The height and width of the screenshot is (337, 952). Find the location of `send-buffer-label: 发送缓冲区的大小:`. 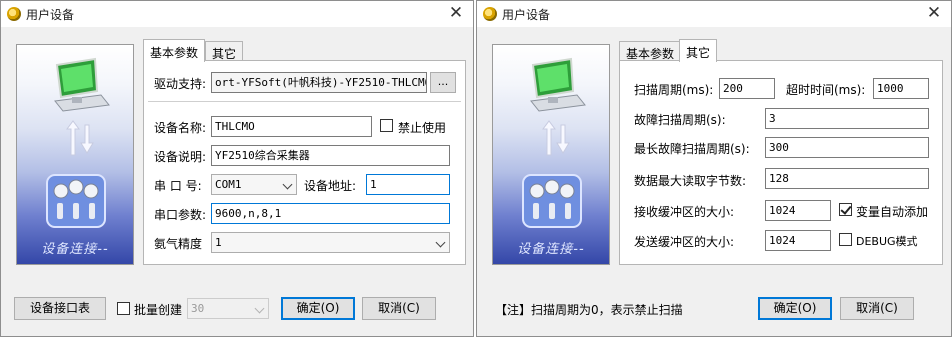

send-buffer-label: 发送缓冲区的大小: is located at coordinates (684, 242).